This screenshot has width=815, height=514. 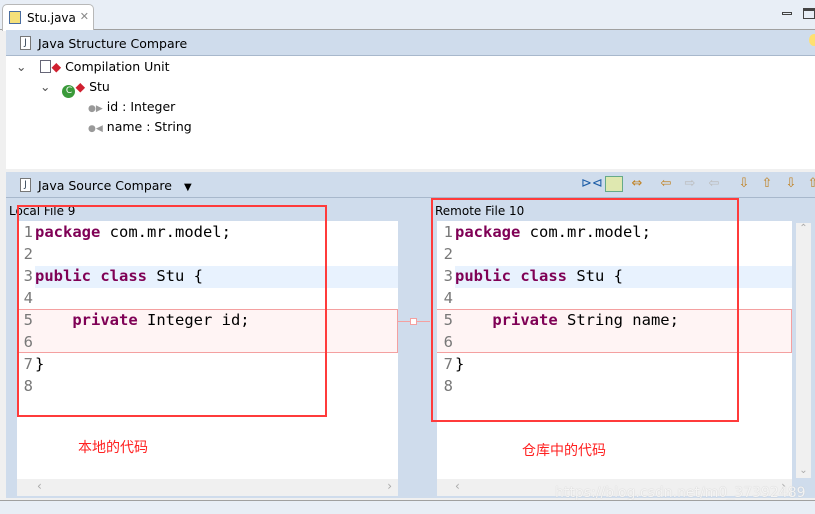 What do you see at coordinates (809, 184) in the screenshot?
I see `previous-change-icon: ⇧` at bounding box center [809, 184].